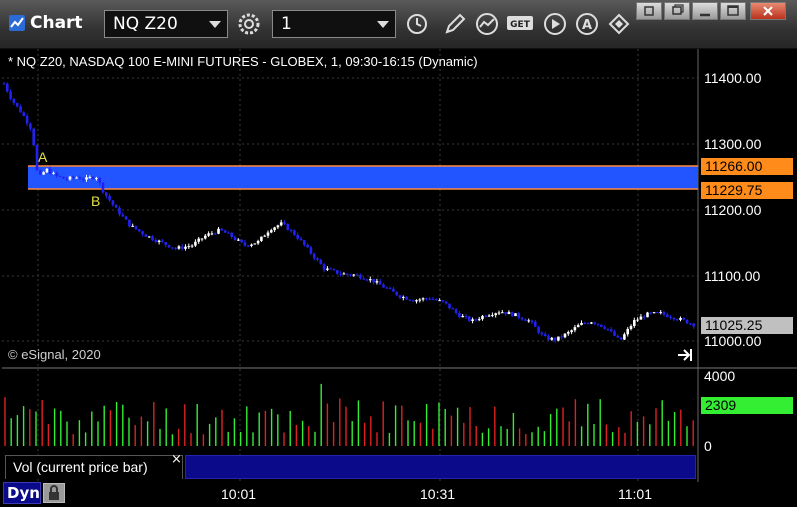 This screenshot has height=507, width=797. I want to click on restore-button, so click(677, 11).